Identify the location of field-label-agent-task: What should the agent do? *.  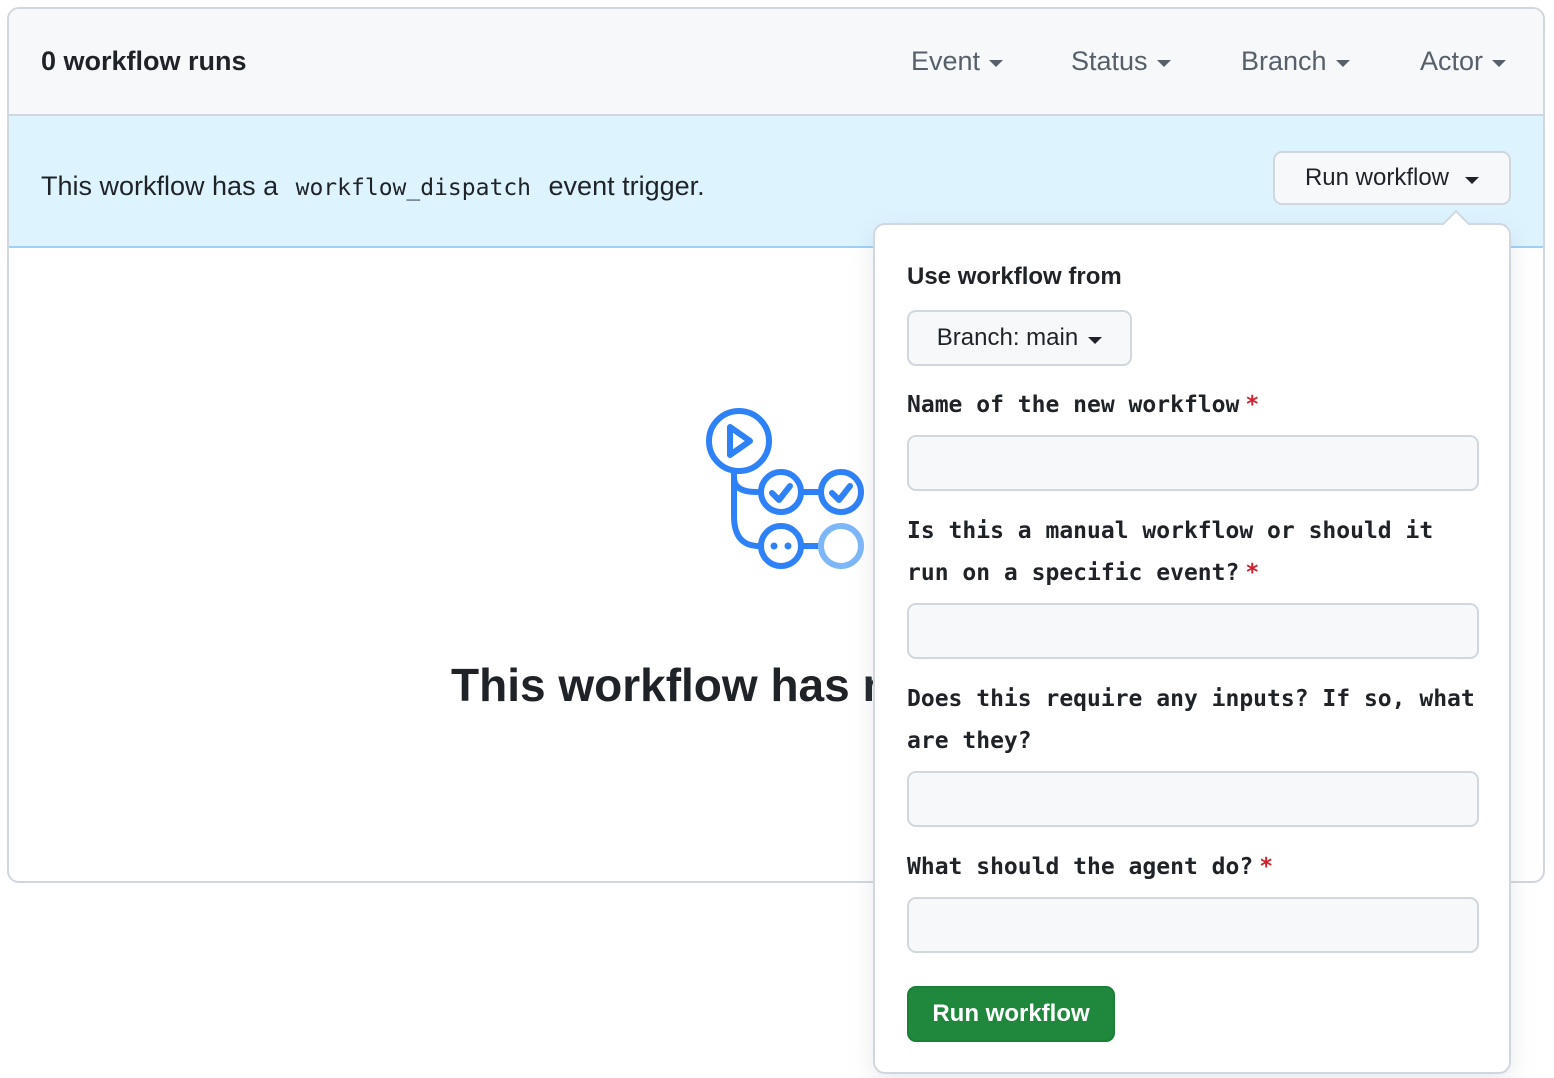
(1192, 867).